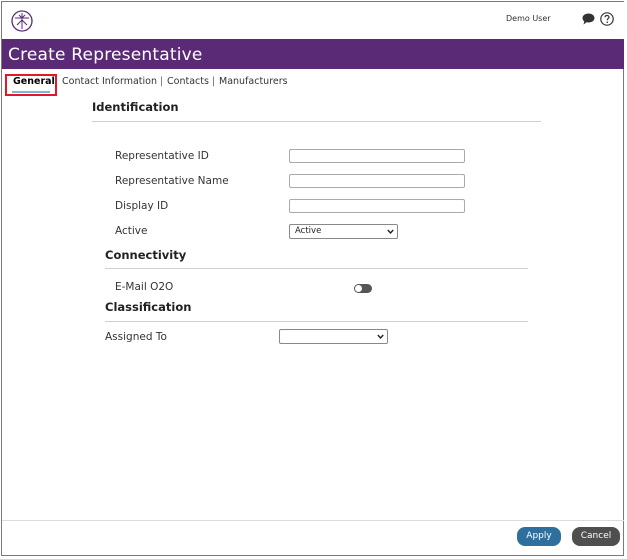 The image size is (627, 559). Describe the element at coordinates (22, 21) in the screenshot. I see `company-logo-icon` at that location.